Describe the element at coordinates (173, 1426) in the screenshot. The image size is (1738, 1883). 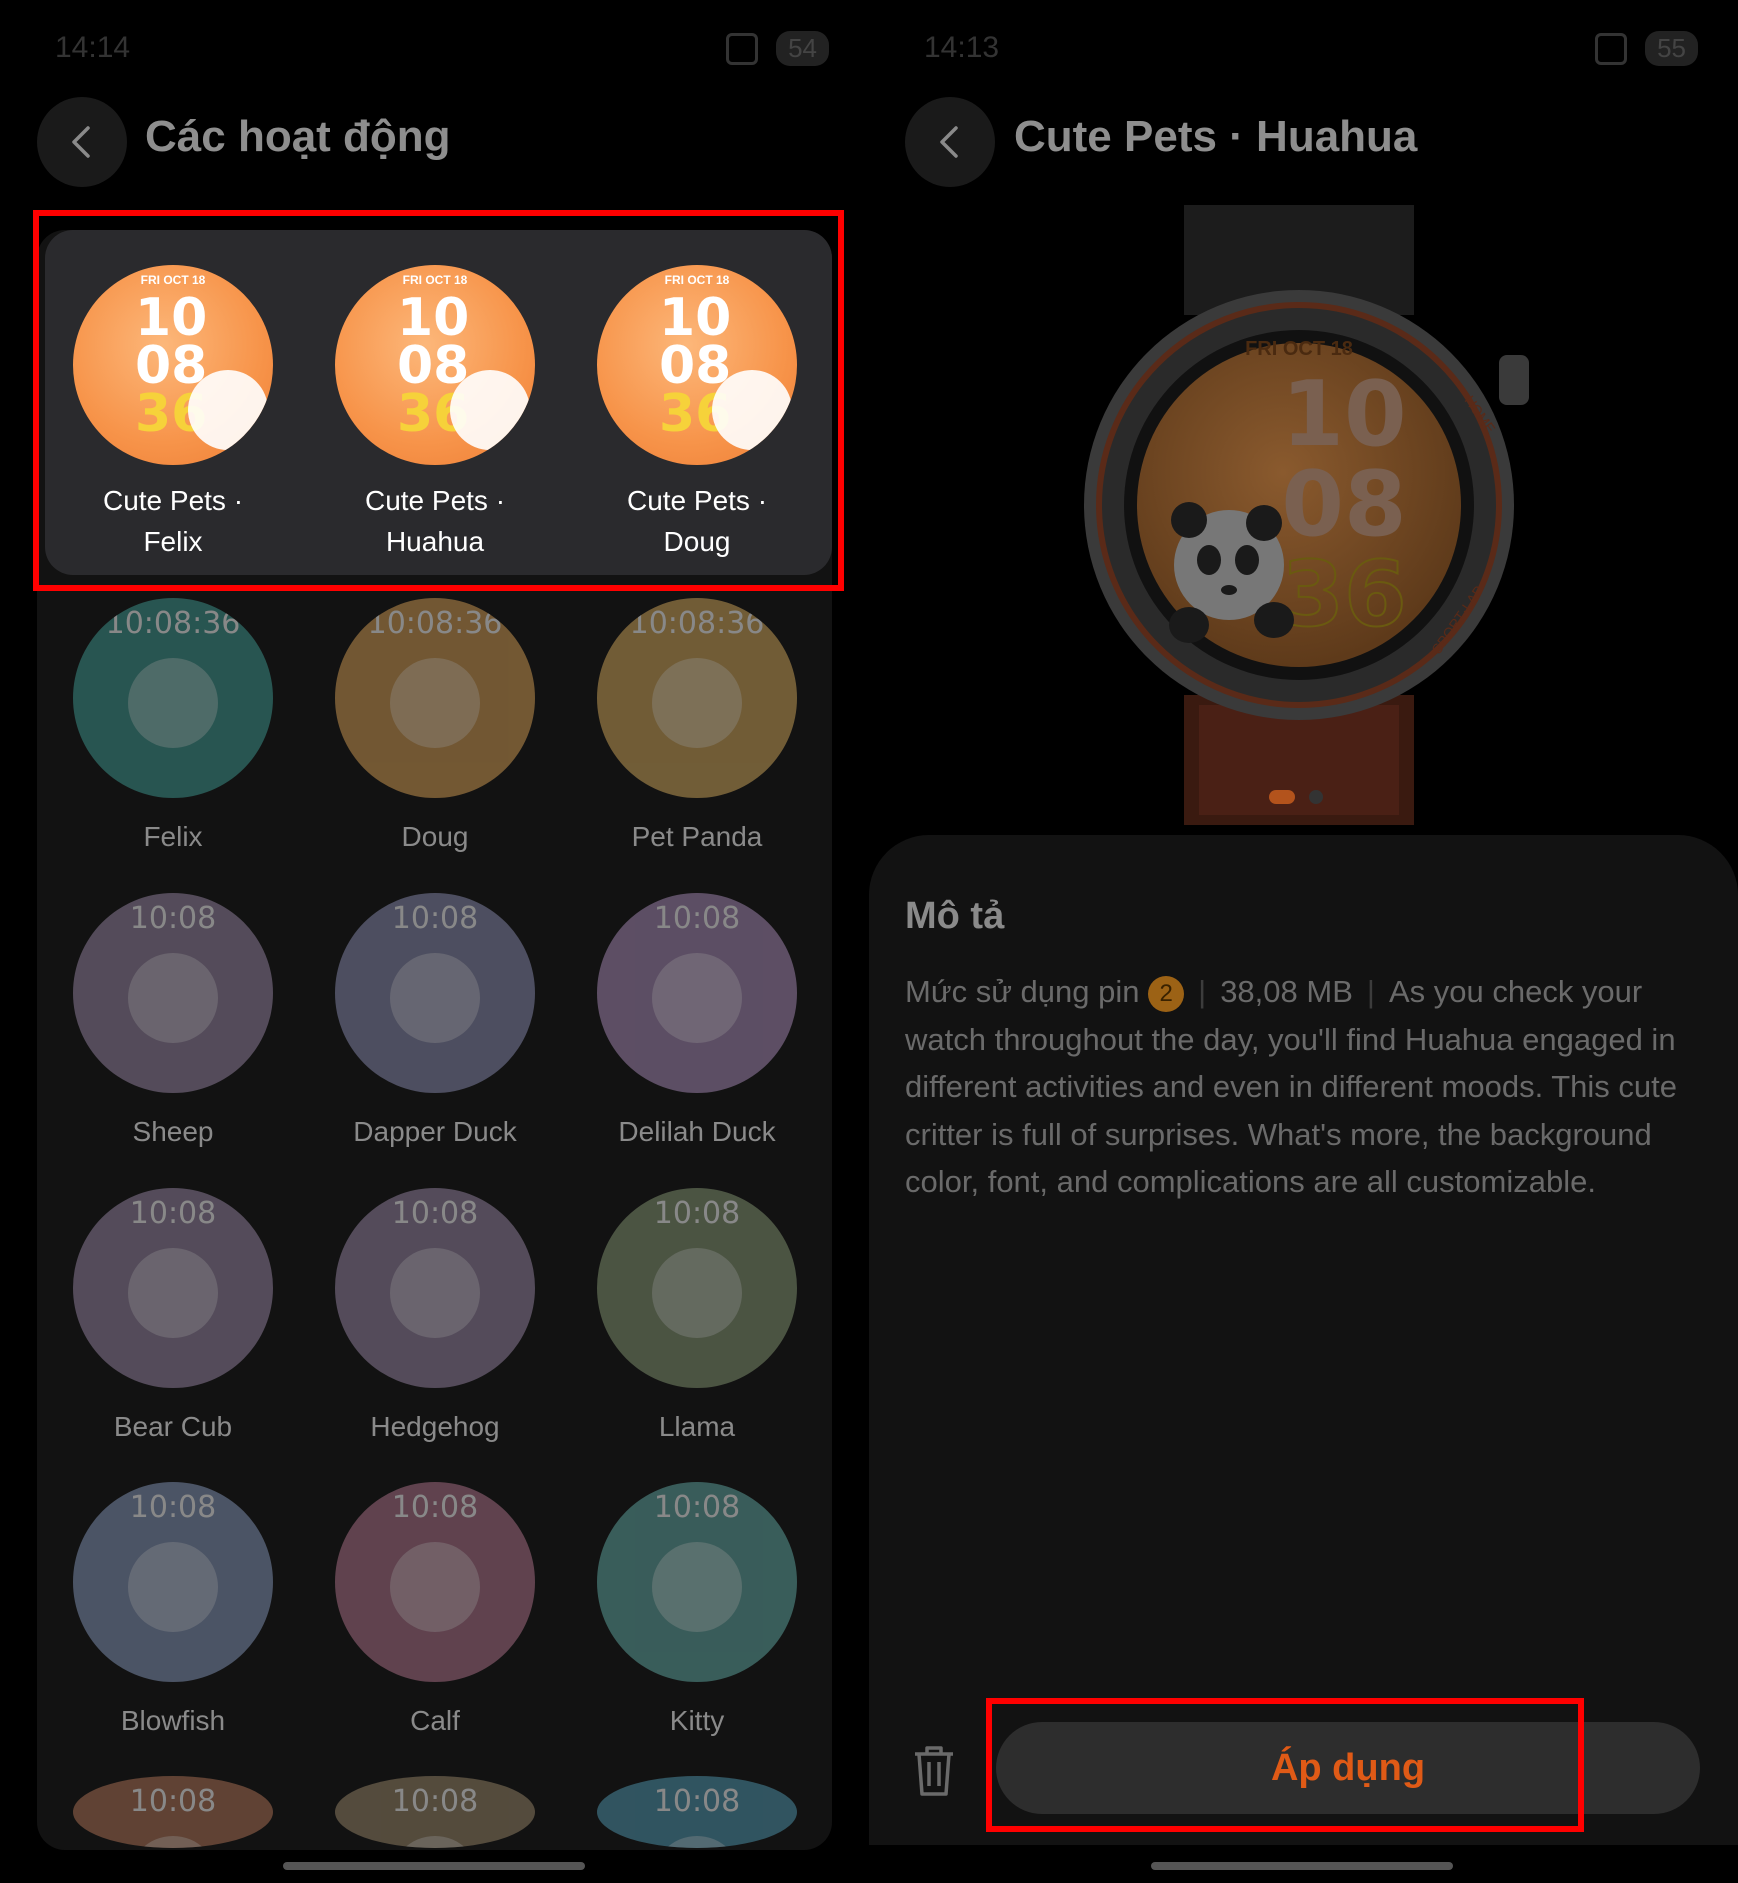
I see `face-label: Bear Cub` at that location.